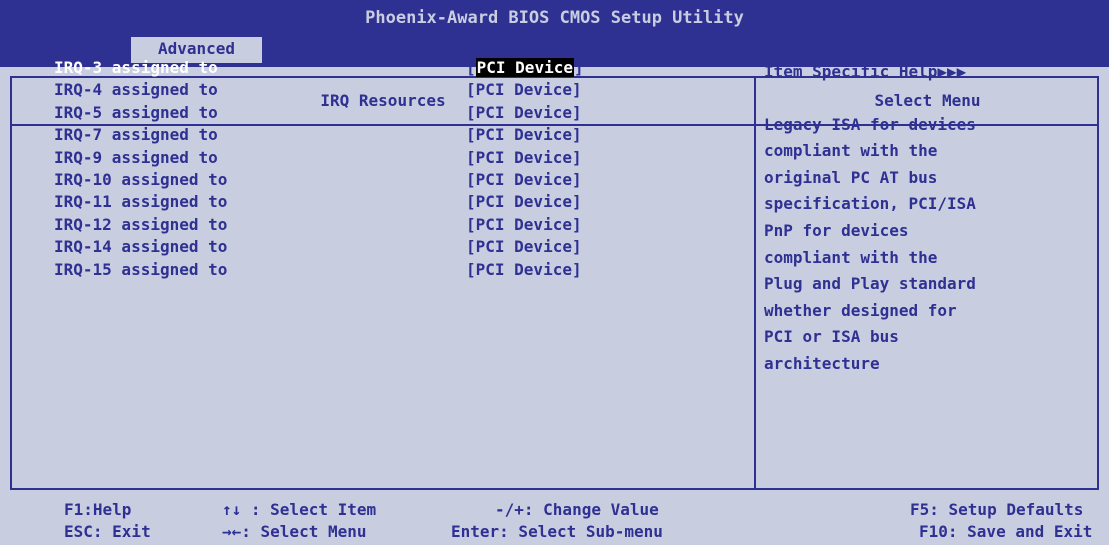 The image size is (1109, 545). I want to click on irq-value-selected: PCI Device, so click(524, 67).